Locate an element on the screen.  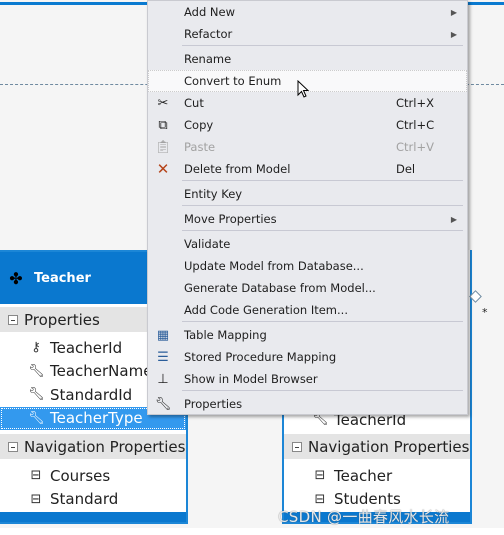
menu-item-paste: 📋︎ Paste Ctrl+V is located at coordinates (307, 147).